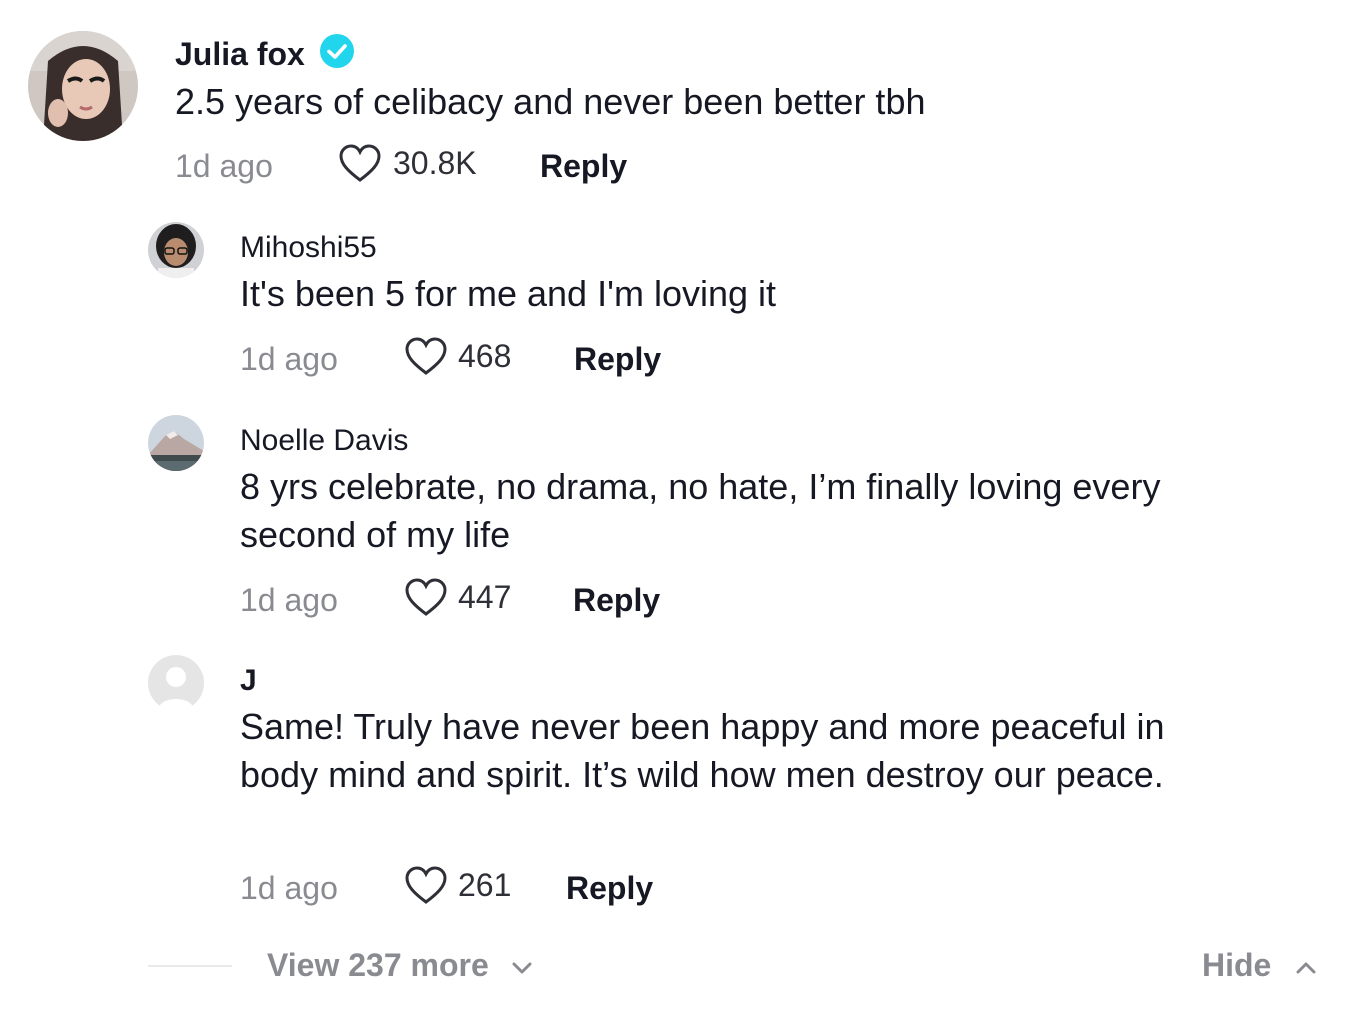  I want to click on comment-like-count: 30.8K, so click(435, 163).